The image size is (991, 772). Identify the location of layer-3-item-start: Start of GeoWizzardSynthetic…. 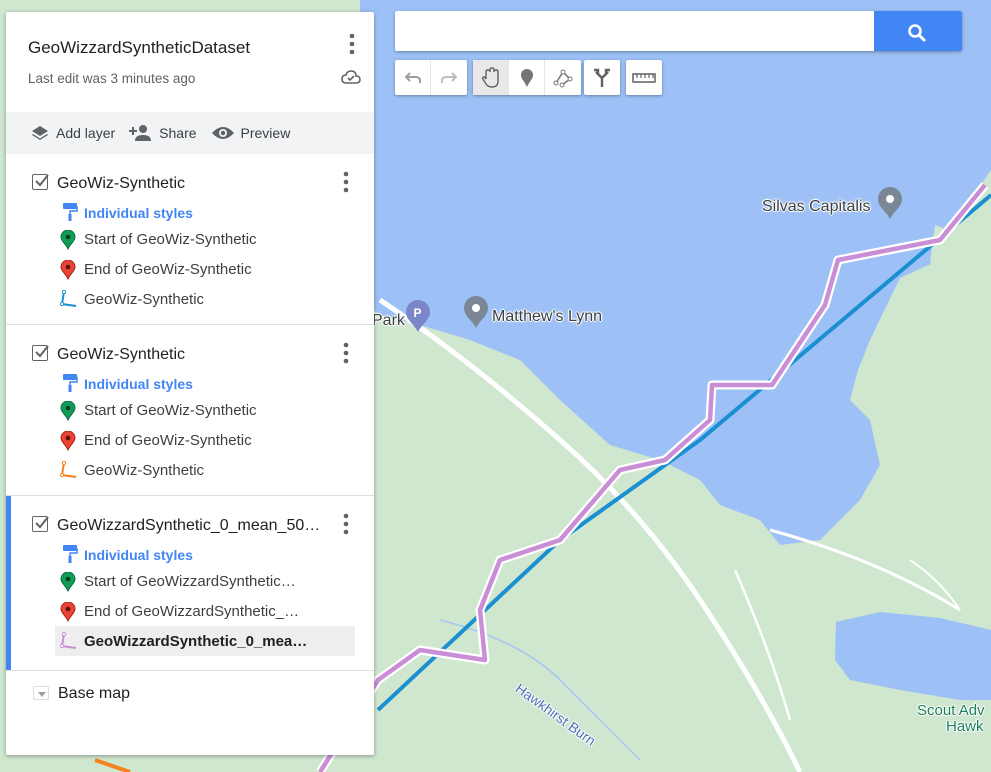
(205, 581).